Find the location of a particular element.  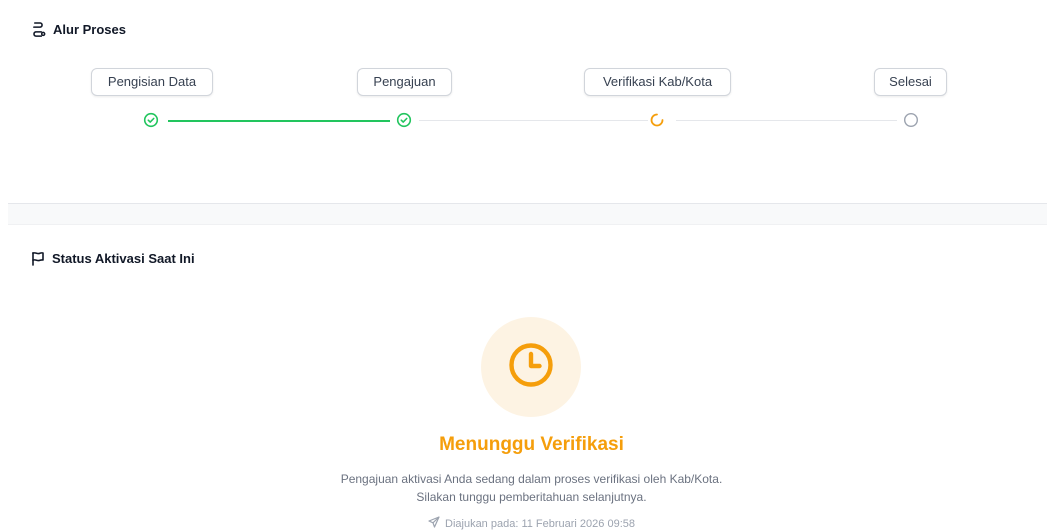

status-header: Status Aktivasi Saat Ini is located at coordinates (113, 258).